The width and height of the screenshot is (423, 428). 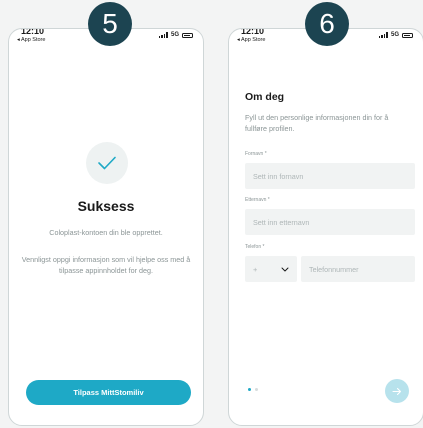 What do you see at coordinates (327, 24) in the screenshot?
I see `step-badge-6: 6` at bounding box center [327, 24].